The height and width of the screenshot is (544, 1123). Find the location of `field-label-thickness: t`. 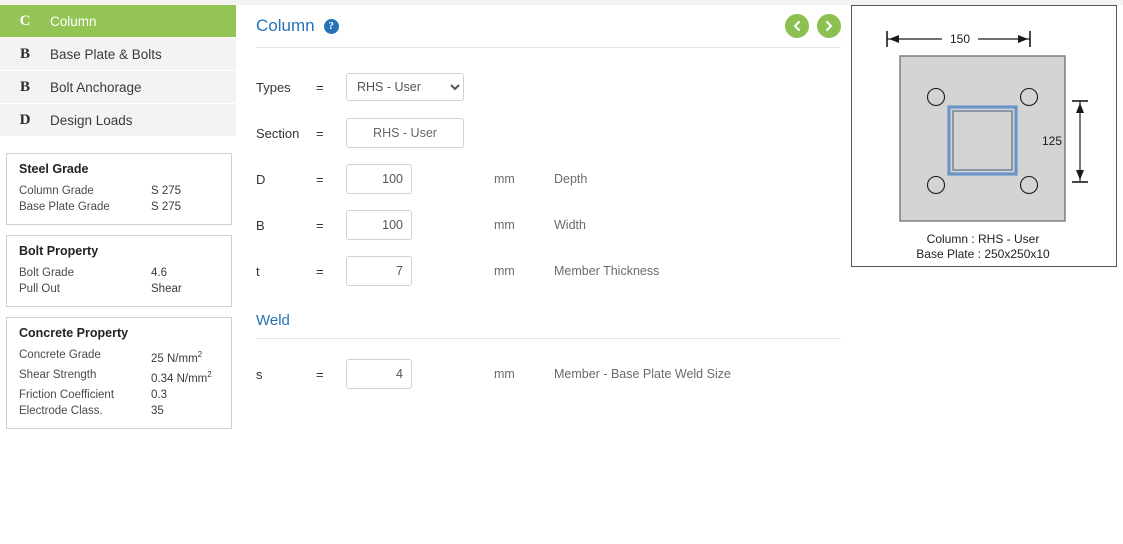

field-label-thickness: t is located at coordinates (258, 271).